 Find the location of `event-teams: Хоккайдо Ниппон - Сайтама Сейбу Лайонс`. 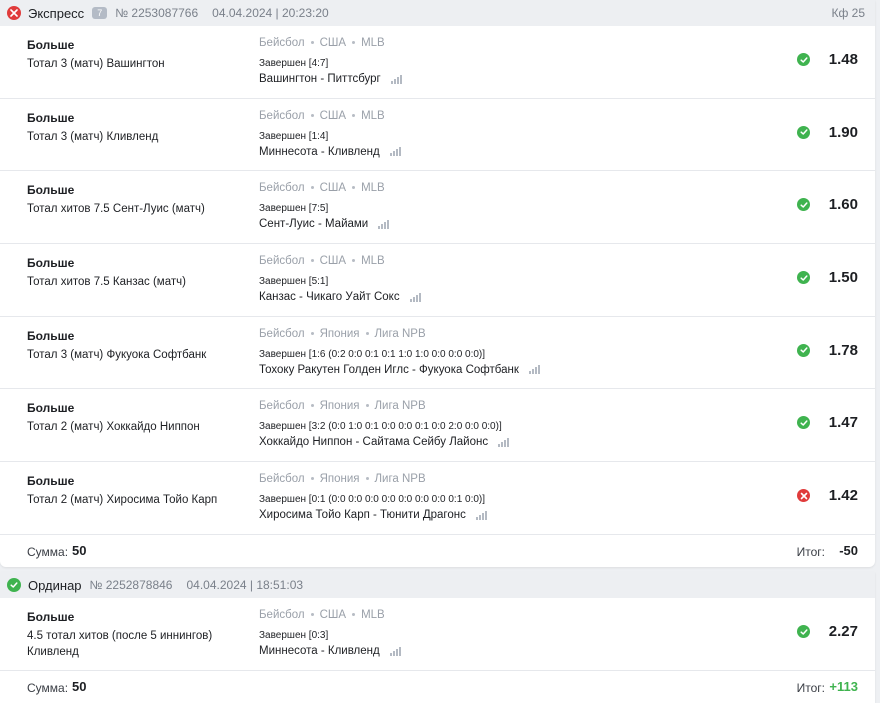

event-teams: Хоккайдо Ниппон - Сайтама Сейбу Лайонс is located at coordinates (384, 442).